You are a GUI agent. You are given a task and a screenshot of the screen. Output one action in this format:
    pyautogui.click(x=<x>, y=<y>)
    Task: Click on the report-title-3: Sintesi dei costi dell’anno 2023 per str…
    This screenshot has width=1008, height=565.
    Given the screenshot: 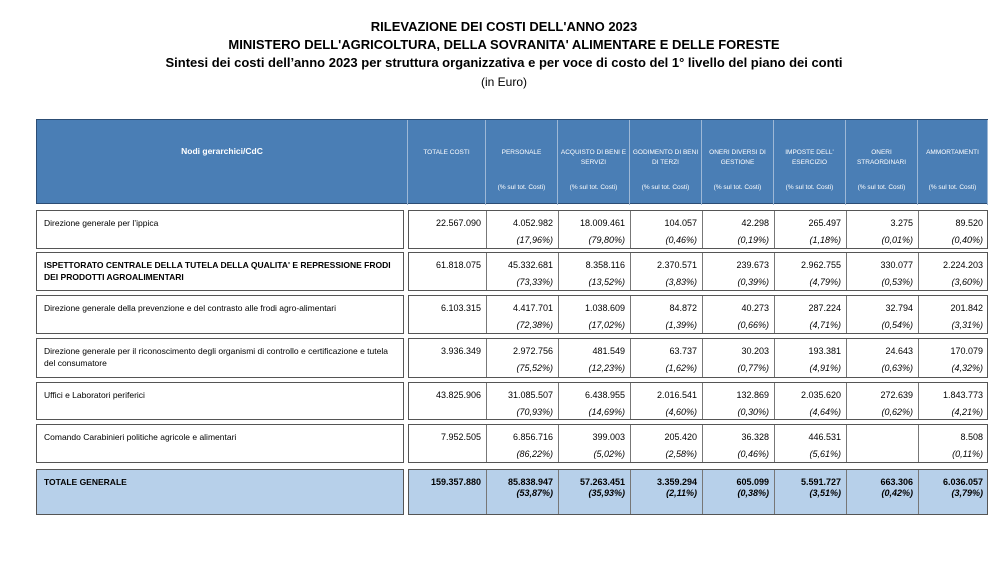 What is the action you would take?
    pyautogui.click(x=504, y=62)
    